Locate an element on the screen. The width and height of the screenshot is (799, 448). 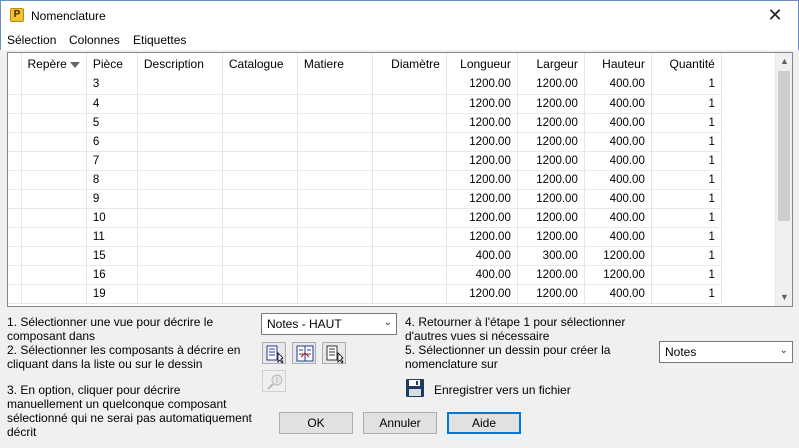
column-header-largeur: Largeur is located at coordinates (551, 64).